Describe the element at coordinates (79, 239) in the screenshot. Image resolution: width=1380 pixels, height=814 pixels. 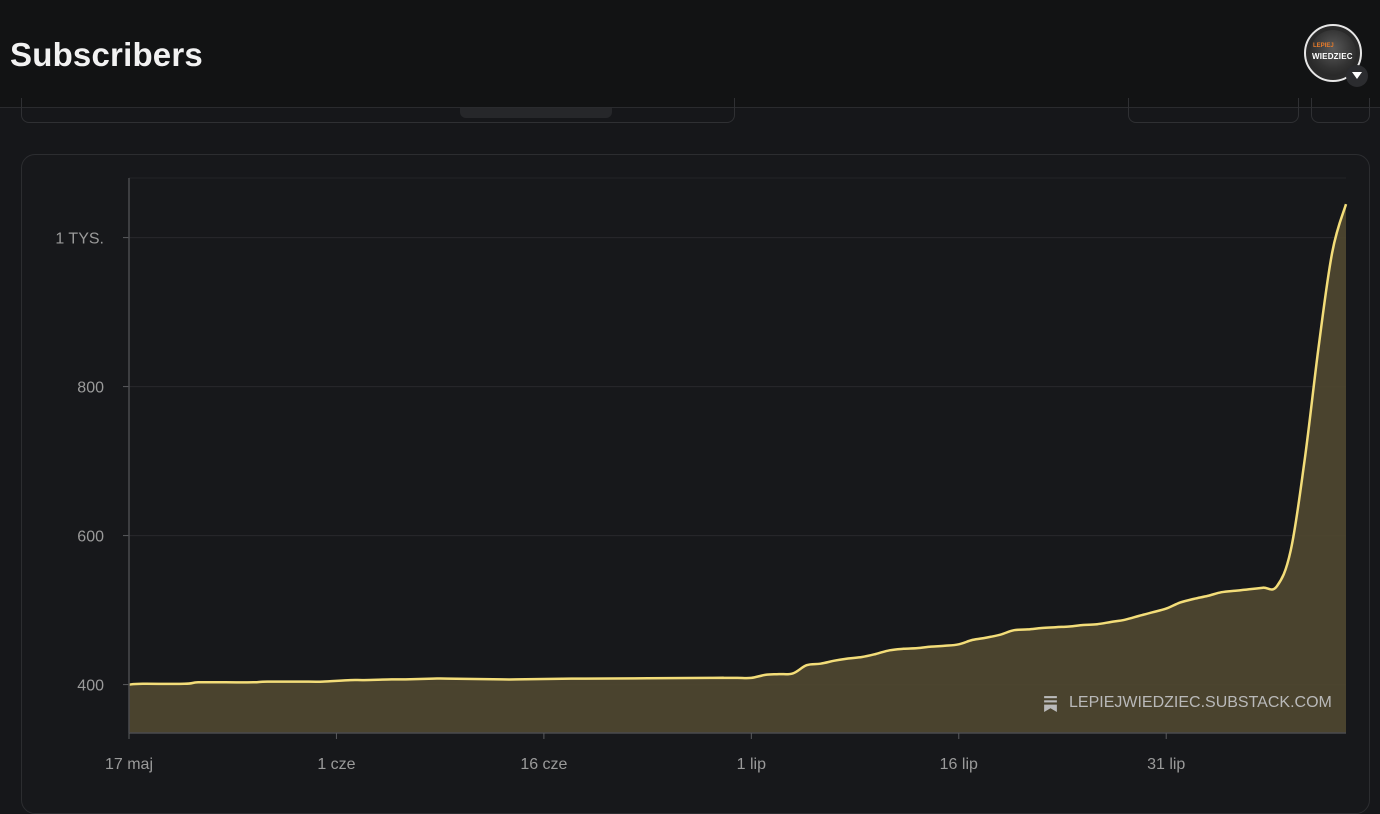
I see `y-tick-label: 1 TYS.` at that location.